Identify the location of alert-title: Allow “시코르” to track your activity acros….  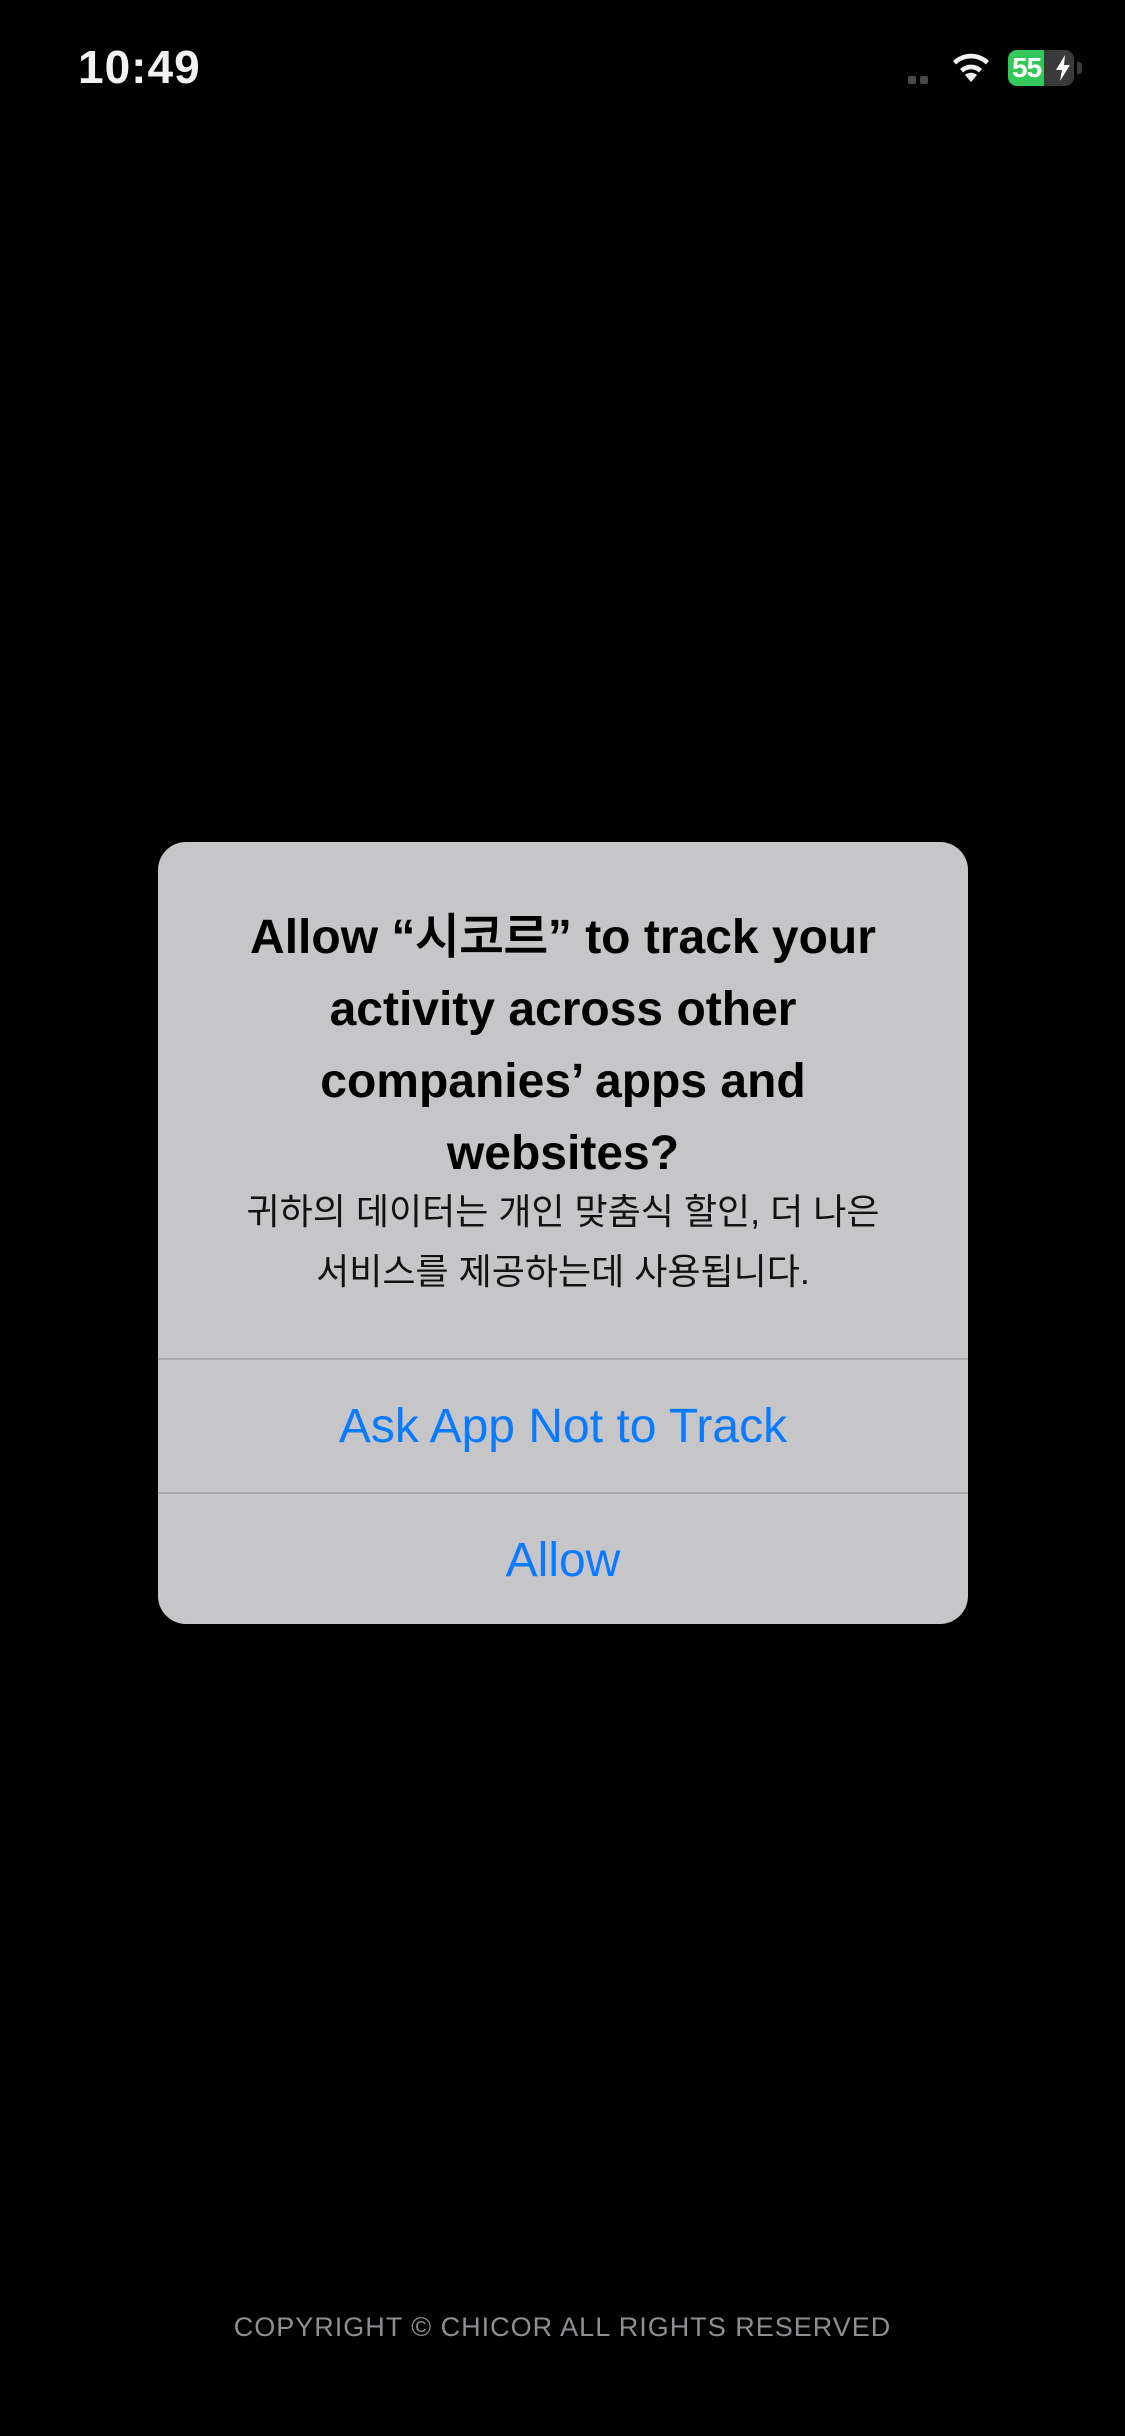
(563, 1045).